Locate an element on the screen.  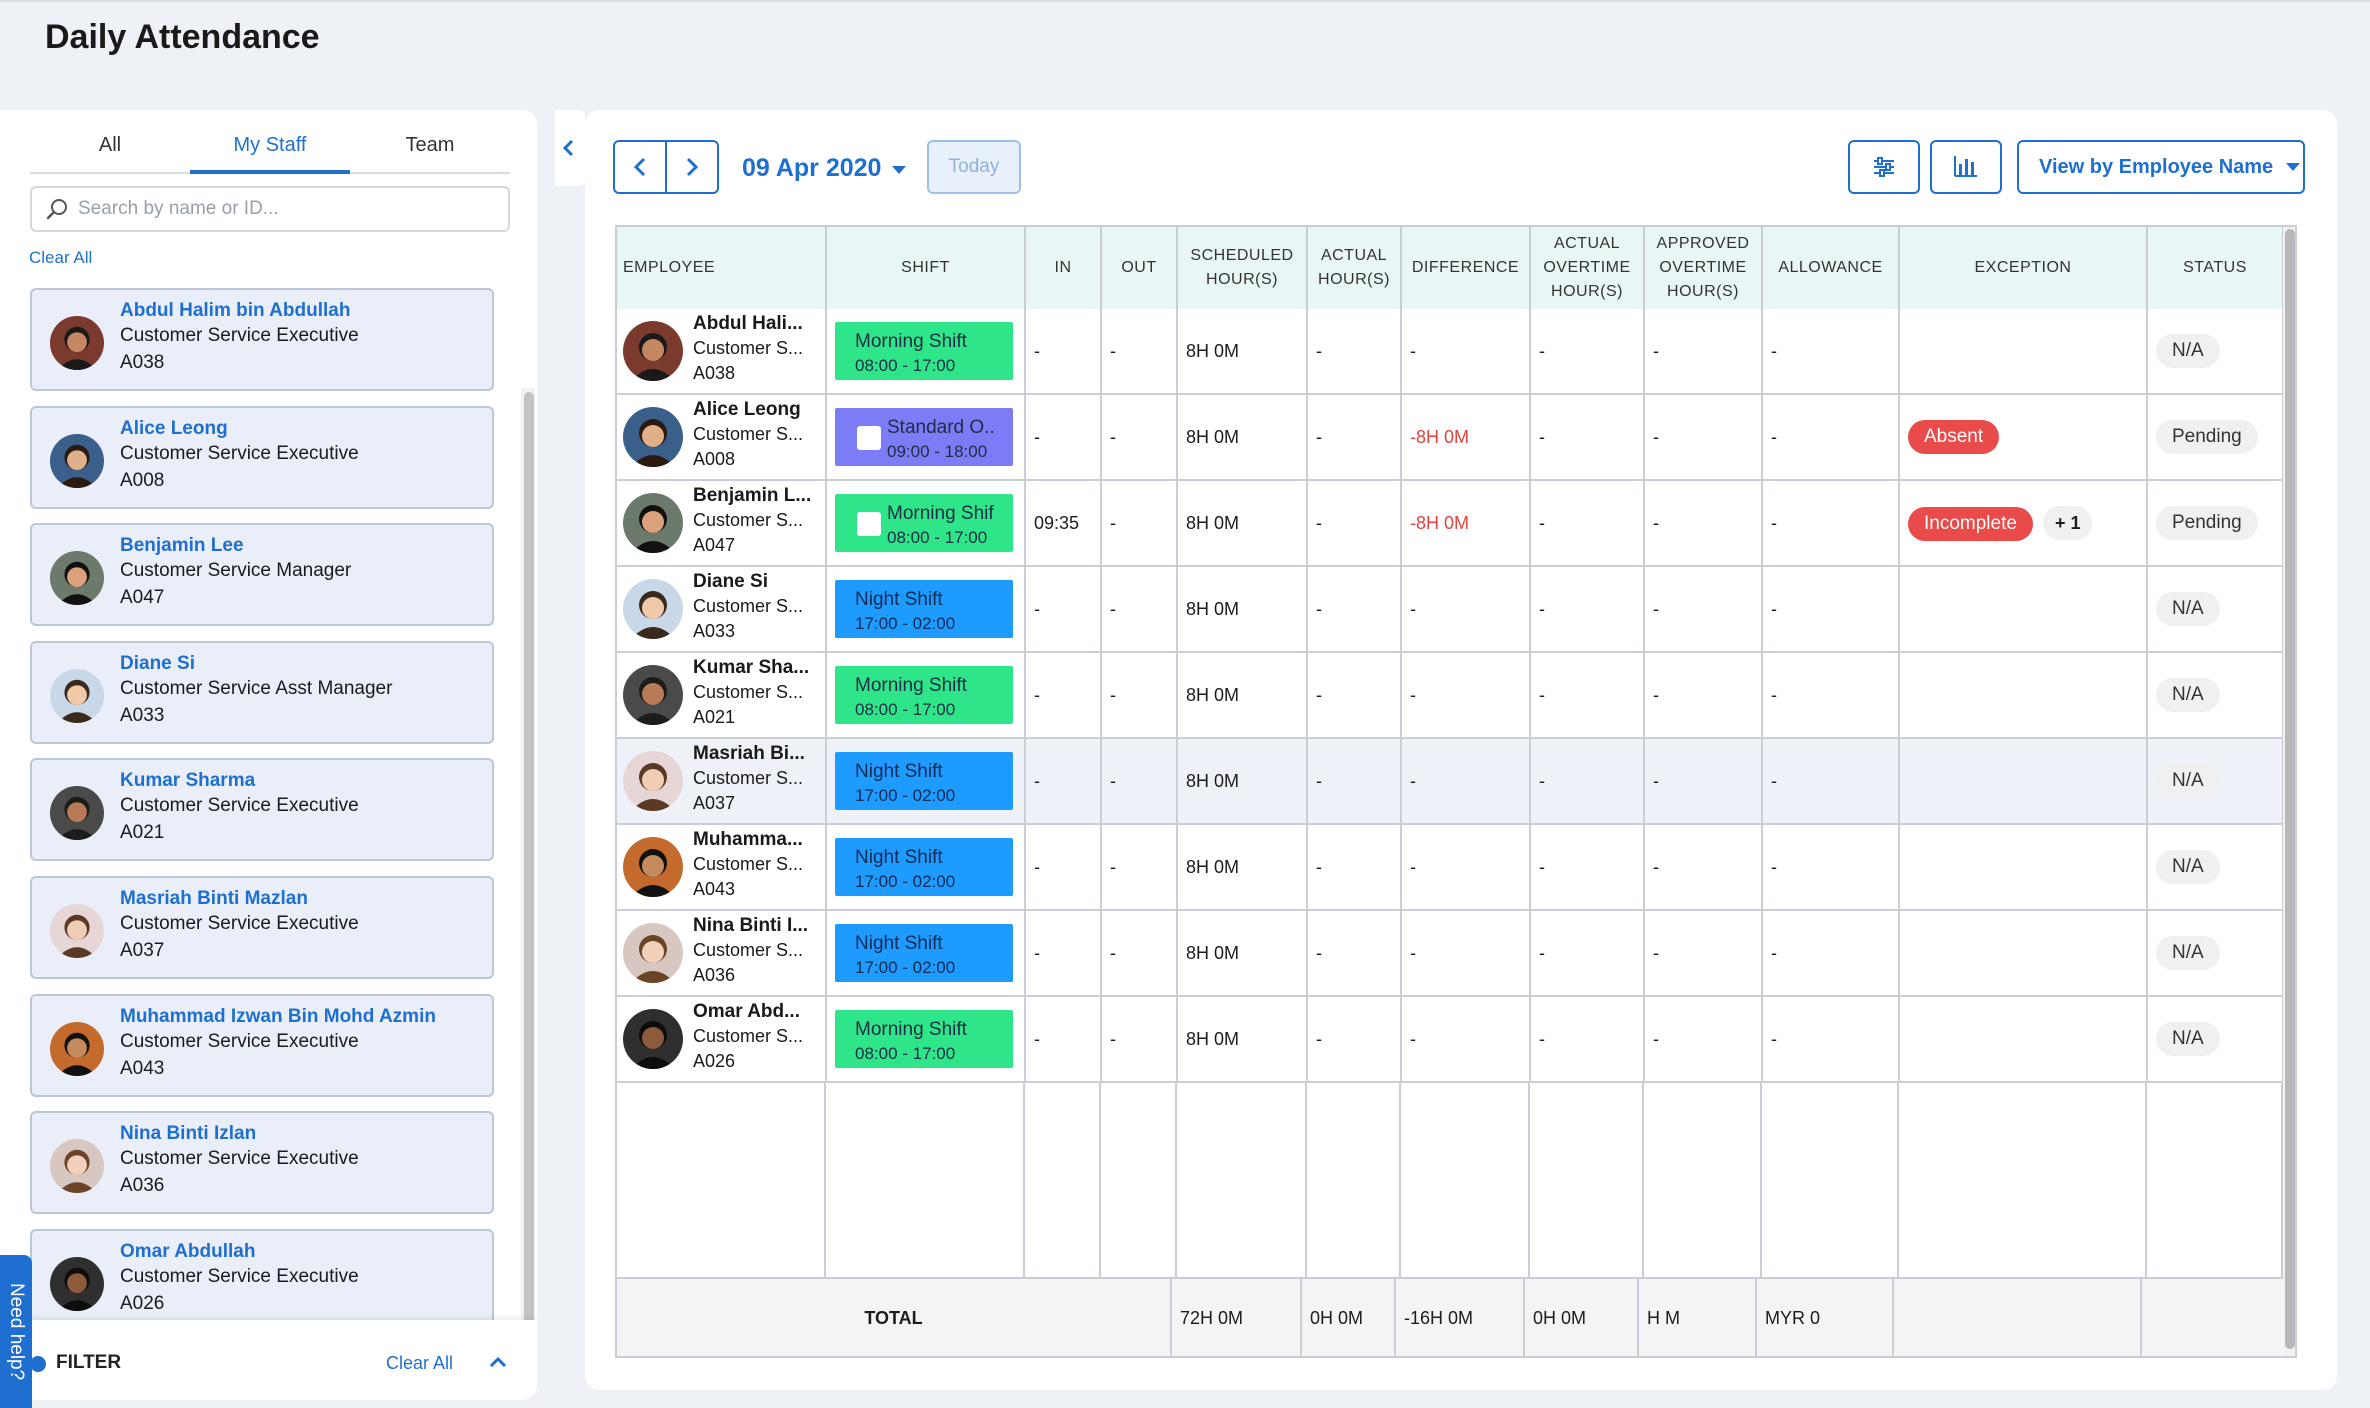
employee-cell: Masriah Bi... Customer S... A037 is located at coordinates (723, 780).